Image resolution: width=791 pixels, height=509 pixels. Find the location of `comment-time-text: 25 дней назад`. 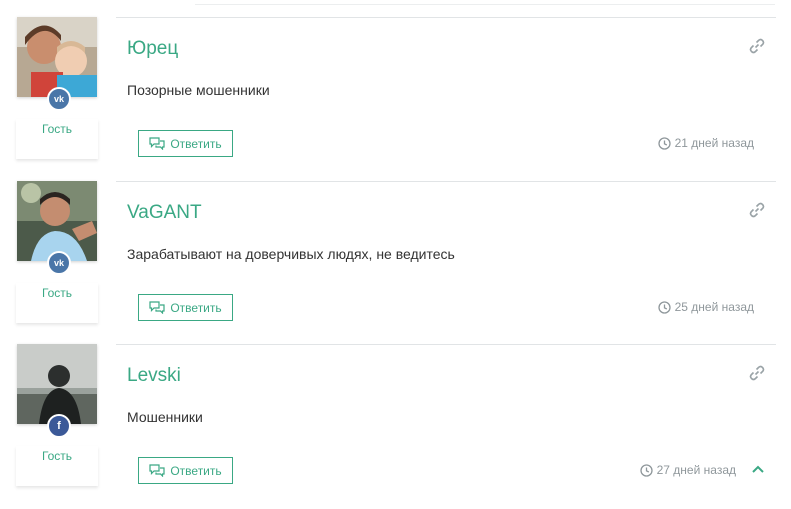

comment-time-text: 25 дней назад is located at coordinates (714, 307).